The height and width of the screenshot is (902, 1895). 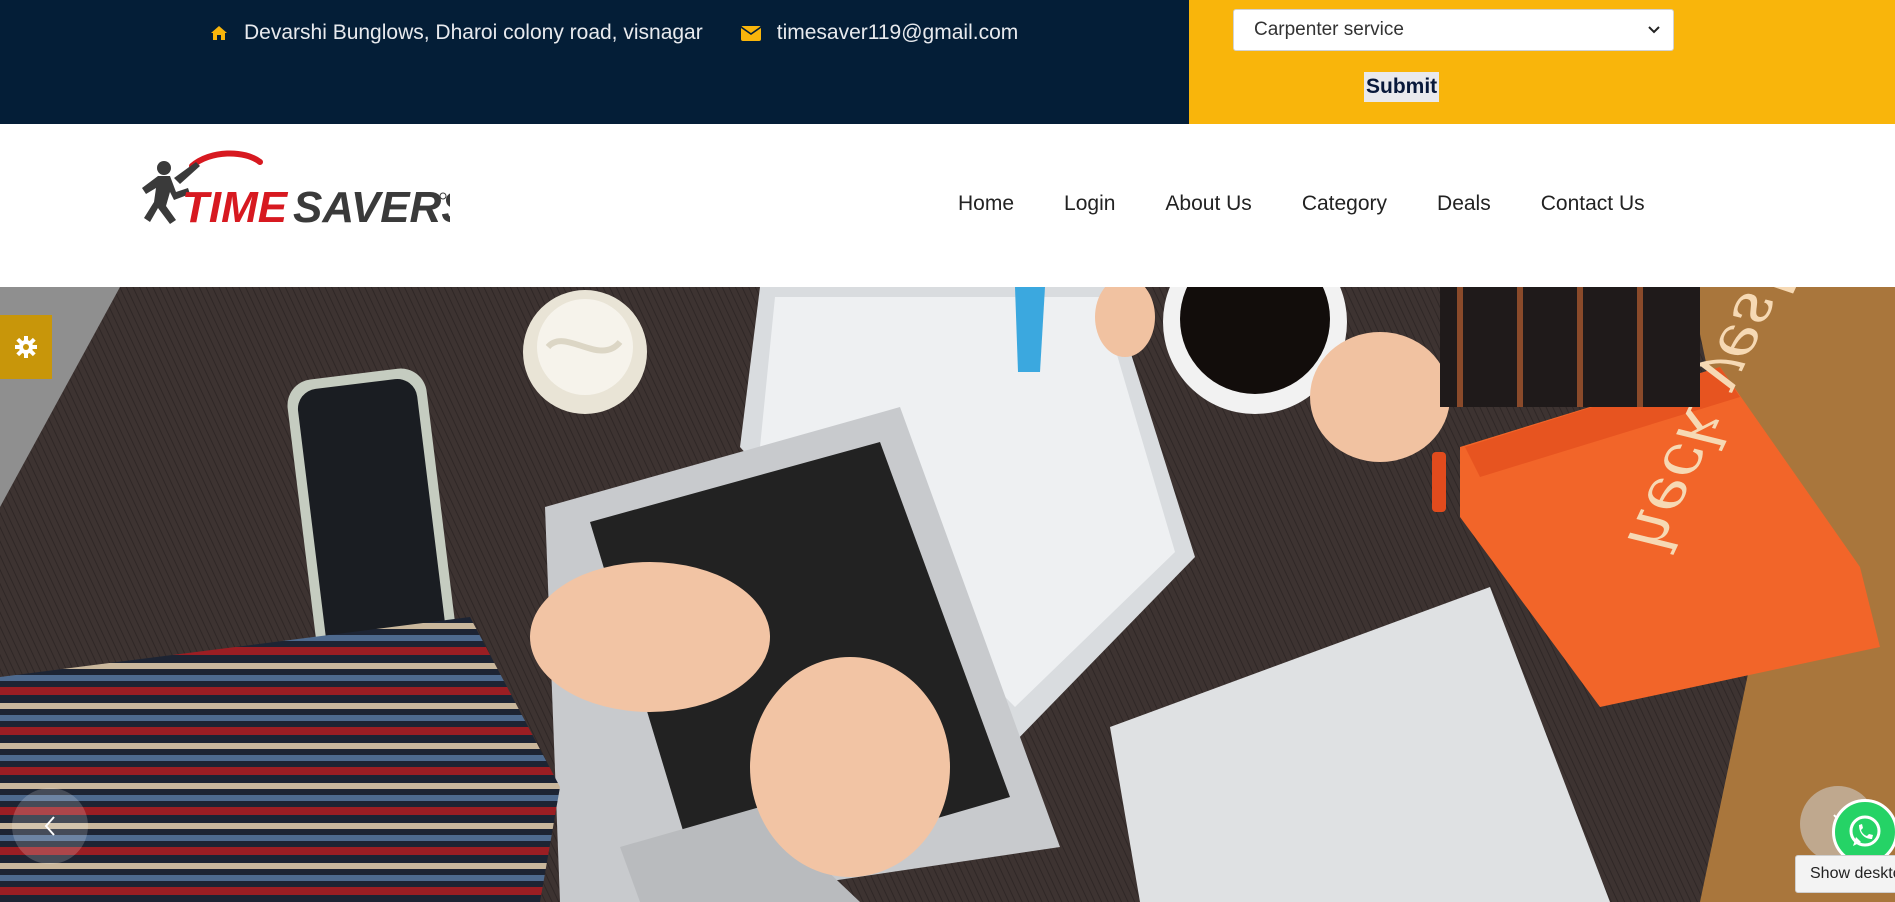 I want to click on service-select-value: Carpenter service, so click(x=1329, y=29).